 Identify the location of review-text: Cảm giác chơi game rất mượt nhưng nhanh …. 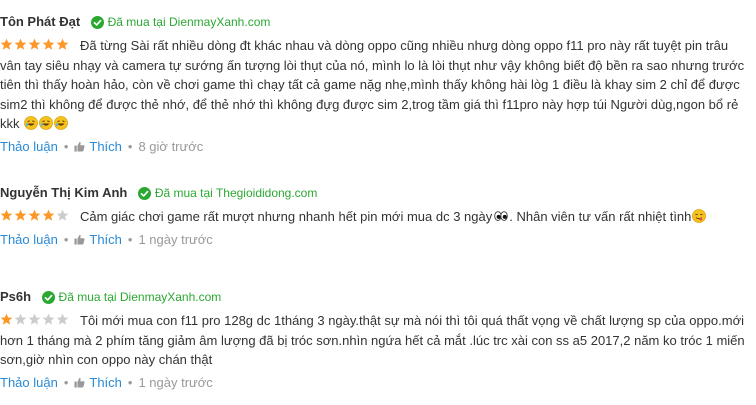
(286, 216).